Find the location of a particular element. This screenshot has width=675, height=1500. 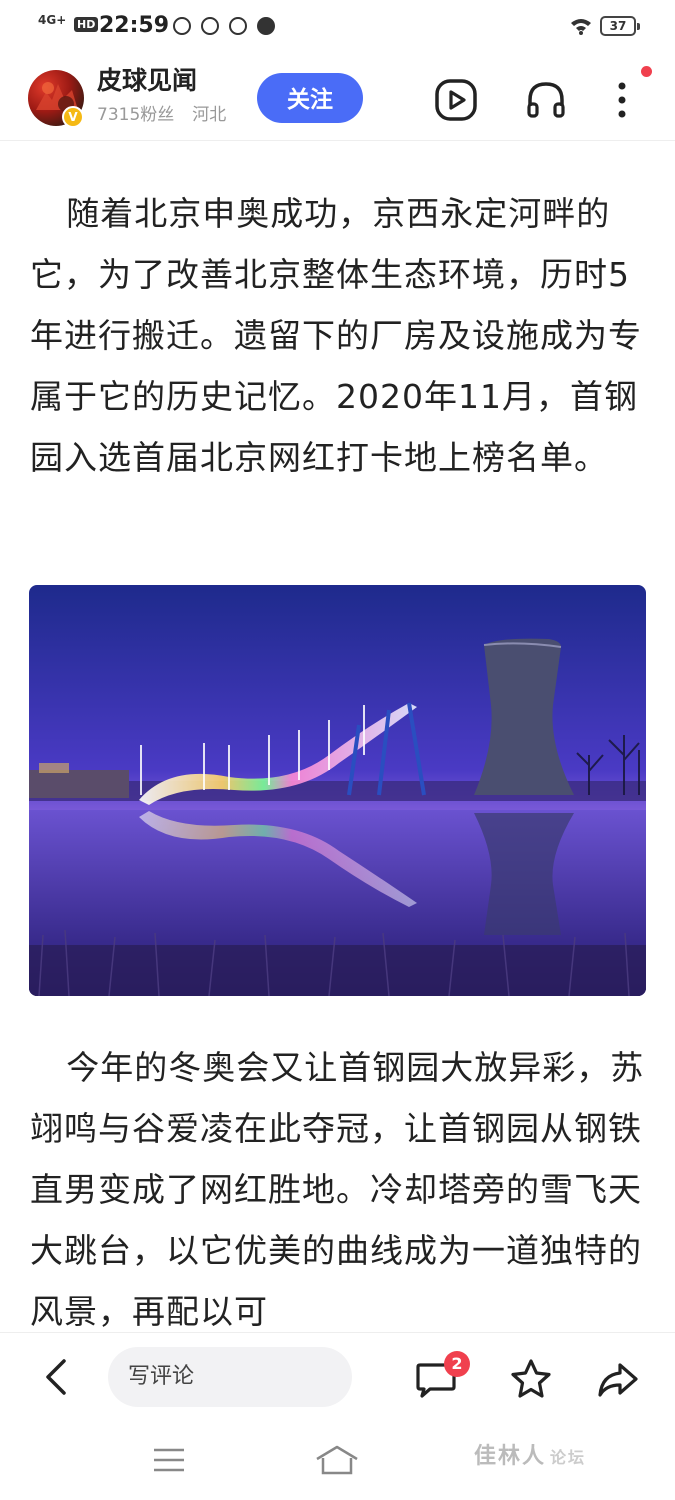

author-meta: 7315粉丝 河北 is located at coordinates (161, 115).